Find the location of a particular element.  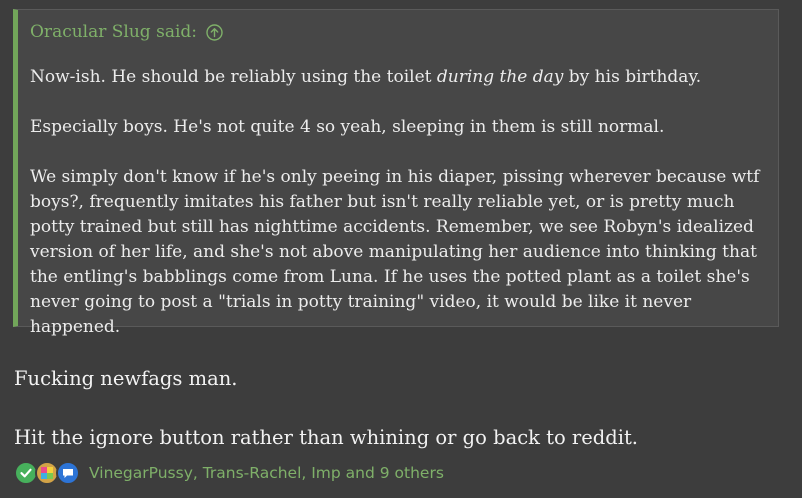

reaction-icons is located at coordinates (47, 473).